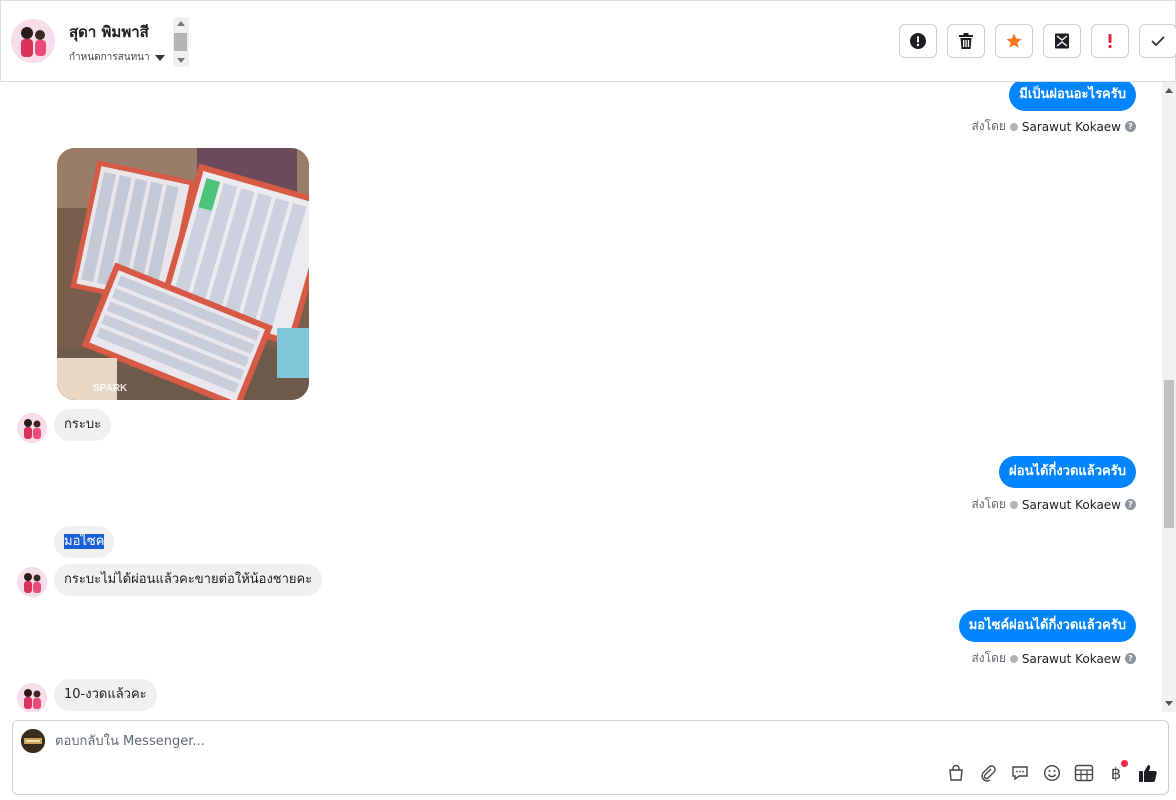 This screenshot has width=1176, height=800. I want to click on baht-icon: ฿, so click(1116, 773).